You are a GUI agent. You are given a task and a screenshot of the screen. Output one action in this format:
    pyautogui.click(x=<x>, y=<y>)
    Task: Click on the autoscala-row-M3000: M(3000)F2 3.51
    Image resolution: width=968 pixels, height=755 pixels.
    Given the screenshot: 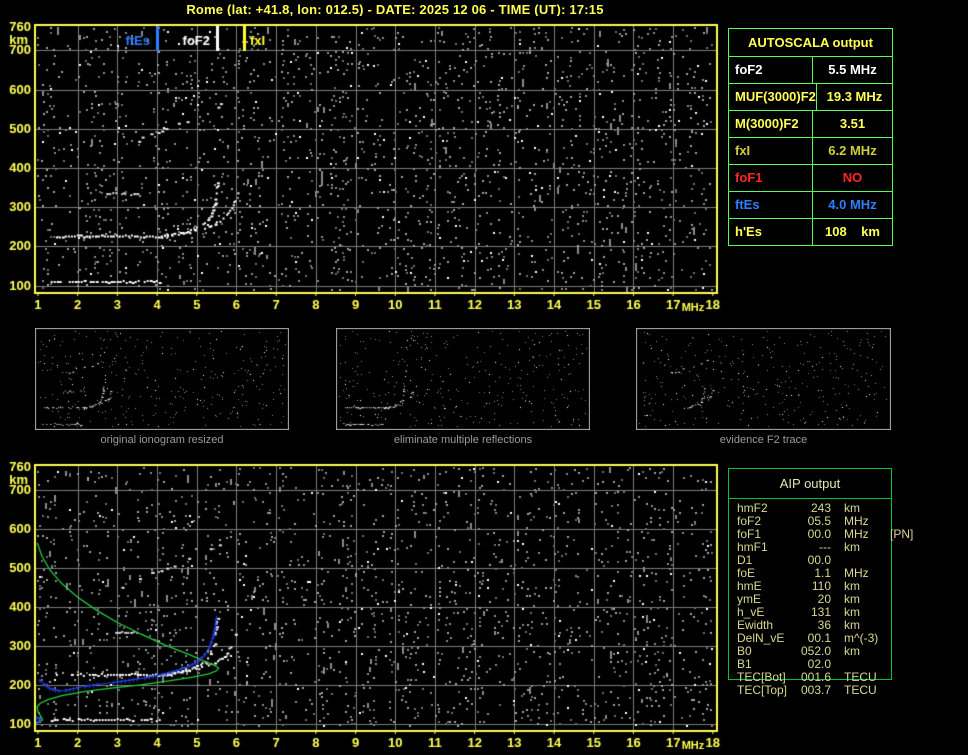 What is the action you would take?
    pyautogui.click(x=810, y=123)
    